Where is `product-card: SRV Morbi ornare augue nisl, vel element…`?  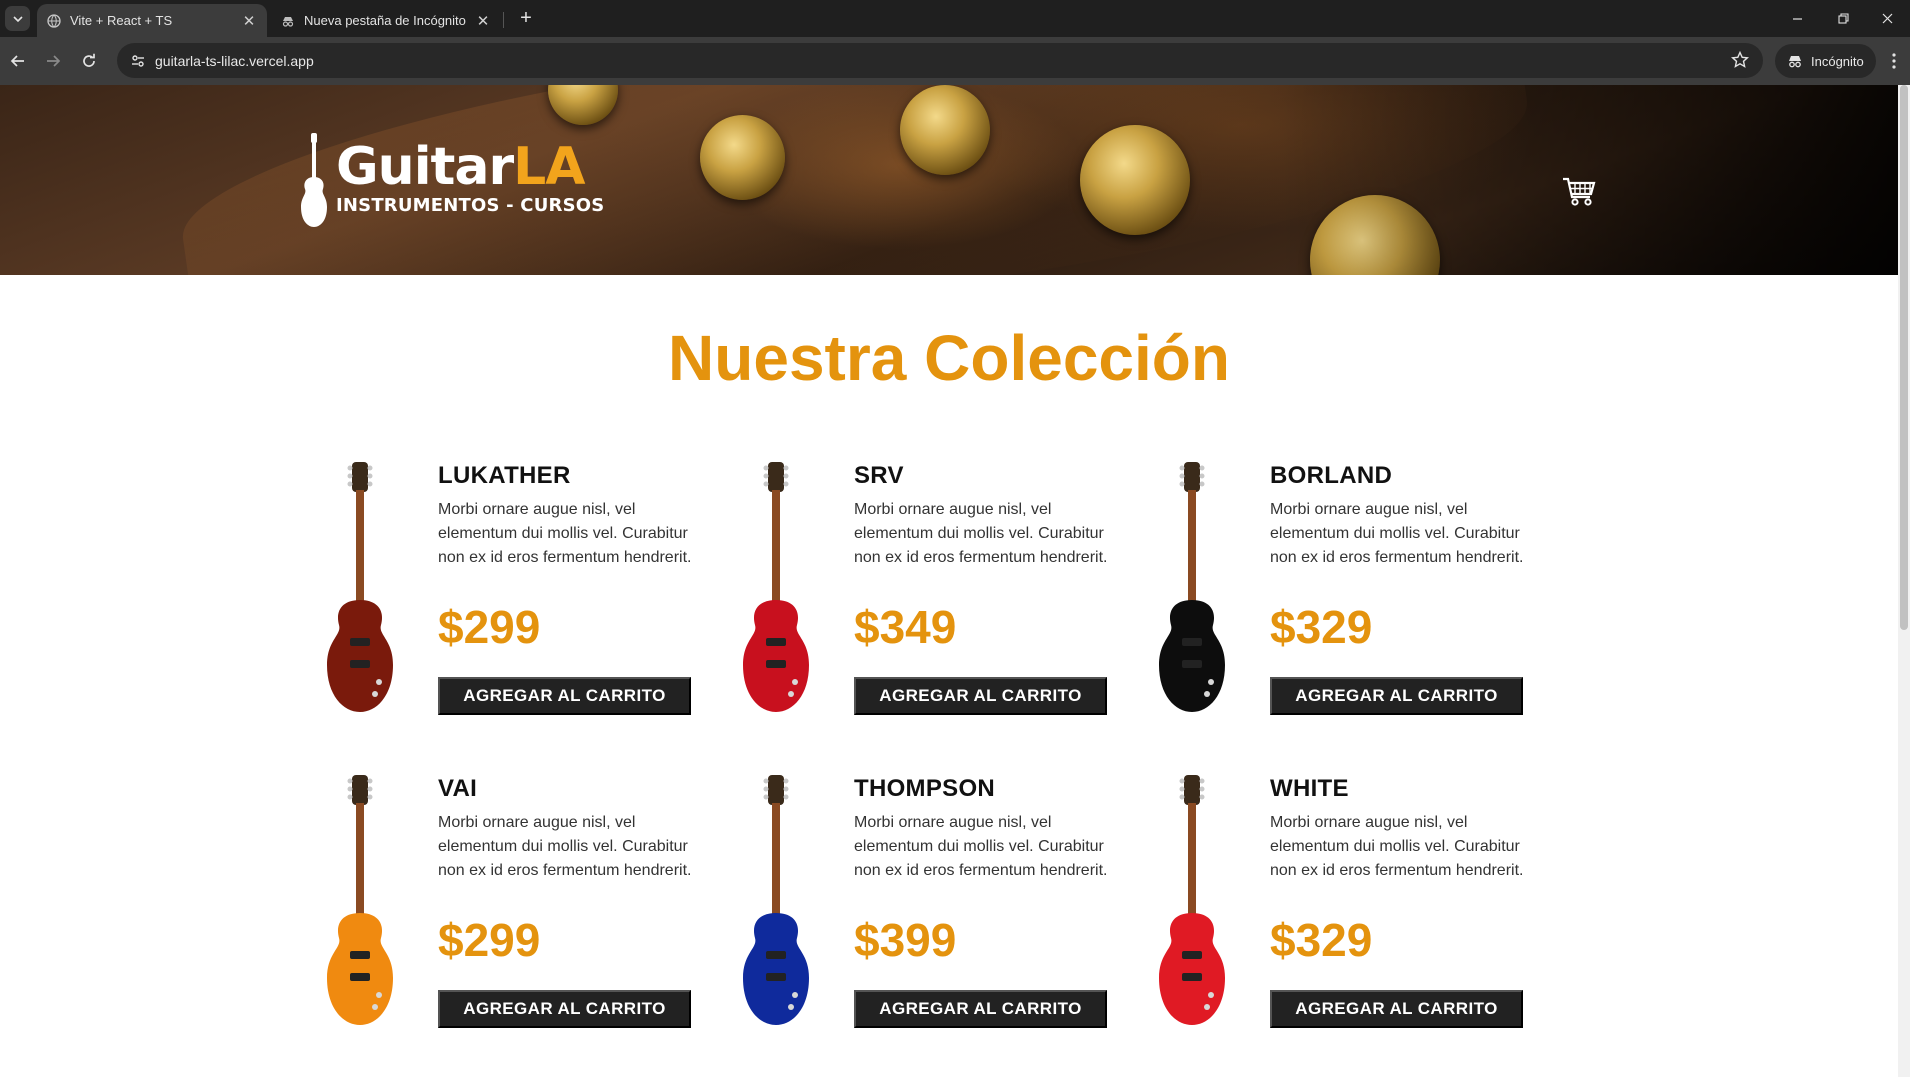 product-card: SRV Morbi ornare augue nisl, vel element… is located at coordinates (931, 605).